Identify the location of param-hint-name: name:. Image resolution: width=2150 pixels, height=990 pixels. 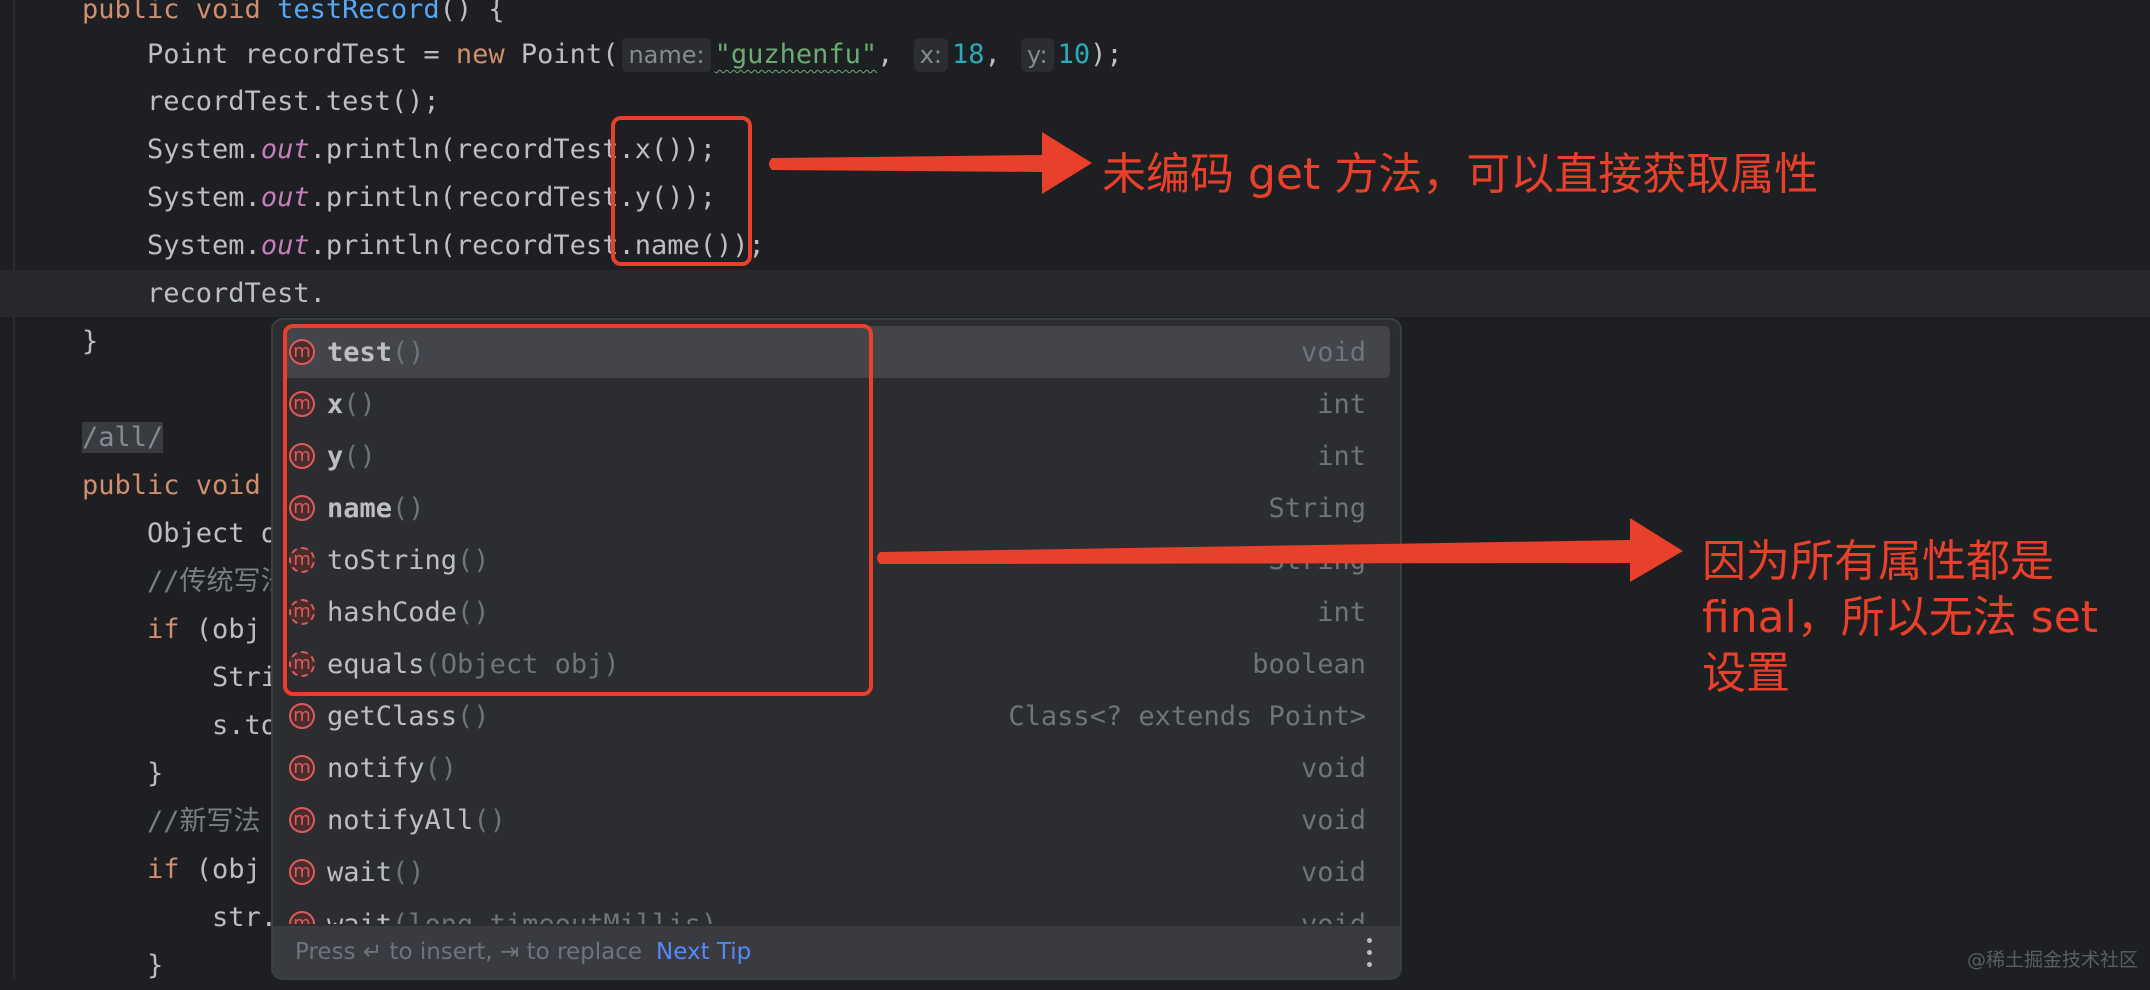
(666, 55).